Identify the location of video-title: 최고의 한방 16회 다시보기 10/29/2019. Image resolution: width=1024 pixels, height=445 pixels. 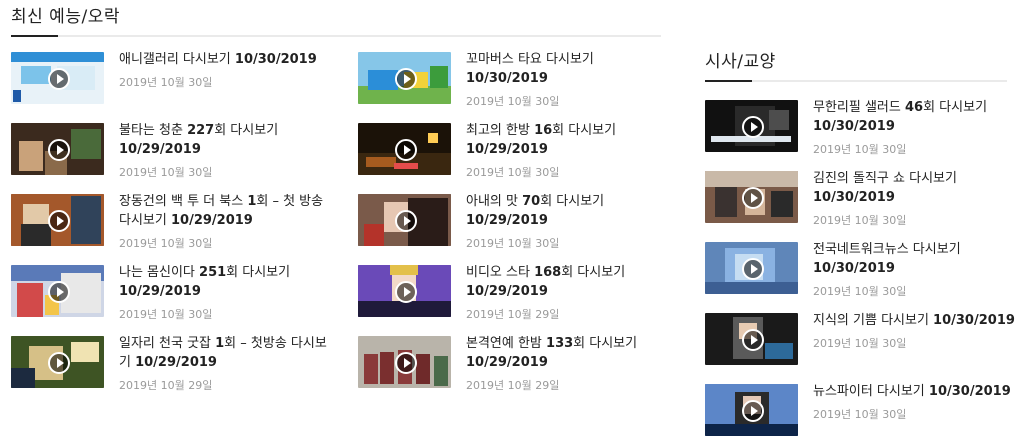
(571, 140).